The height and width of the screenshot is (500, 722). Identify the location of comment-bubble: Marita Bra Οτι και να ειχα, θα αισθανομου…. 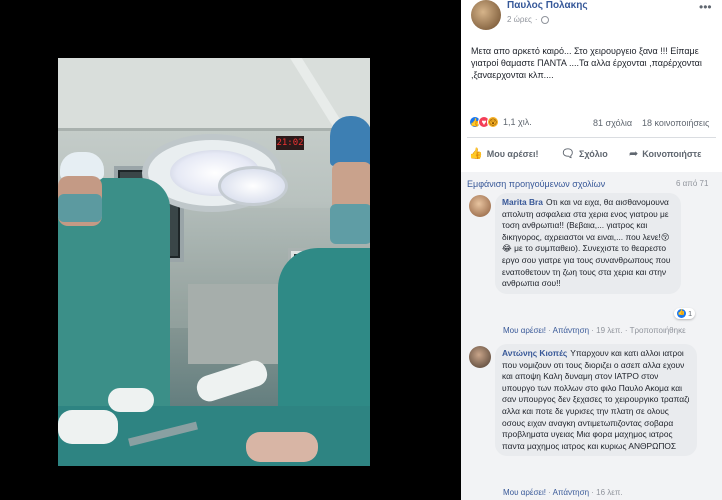
(588, 243).